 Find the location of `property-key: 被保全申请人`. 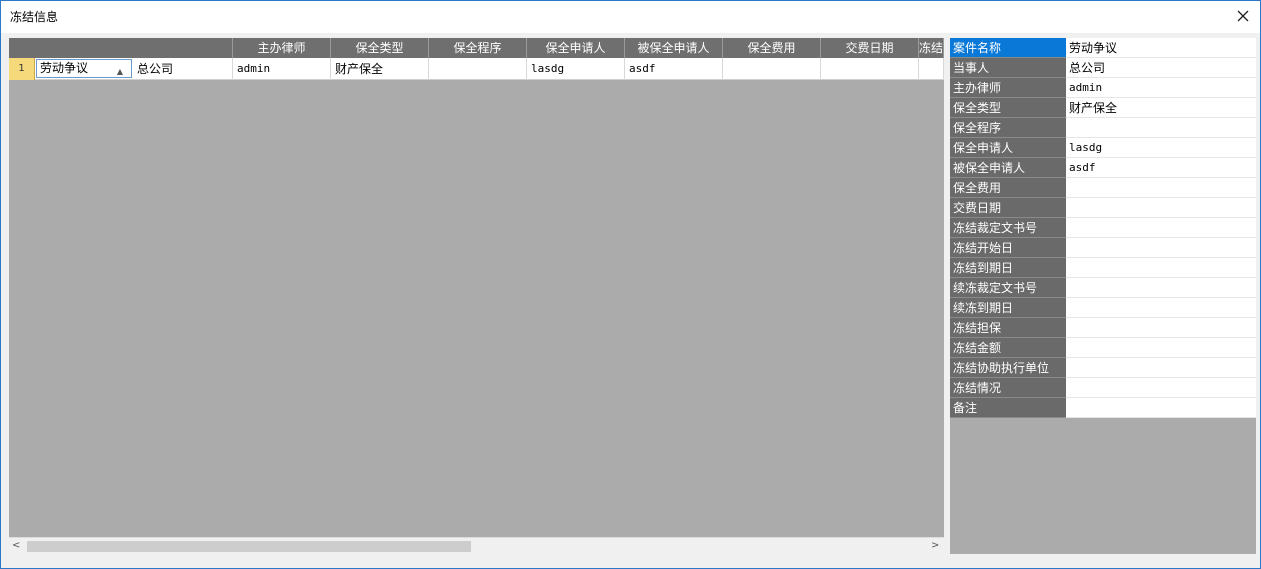

property-key: 被保全申请人 is located at coordinates (1008, 168).